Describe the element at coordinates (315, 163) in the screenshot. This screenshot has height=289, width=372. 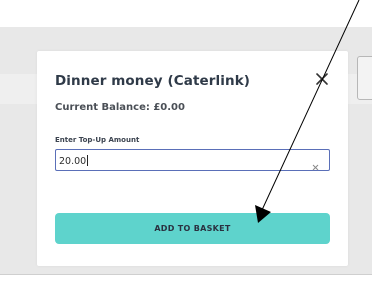
I see `clear-input-icon` at that location.